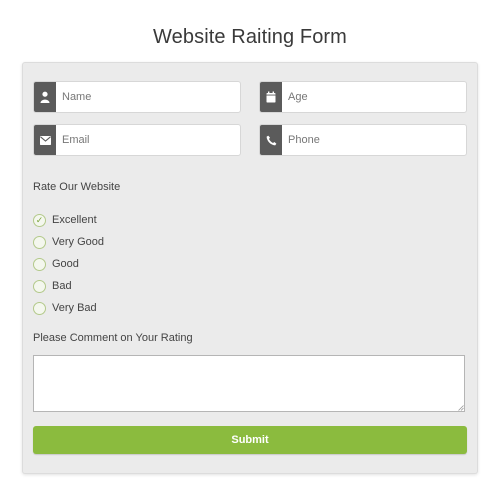 This screenshot has height=500, width=500. What do you see at coordinates (113, 338) in the screenshot?
I see `comment-label: Please Comment on Your Rating` at bounding box center [113, 338].